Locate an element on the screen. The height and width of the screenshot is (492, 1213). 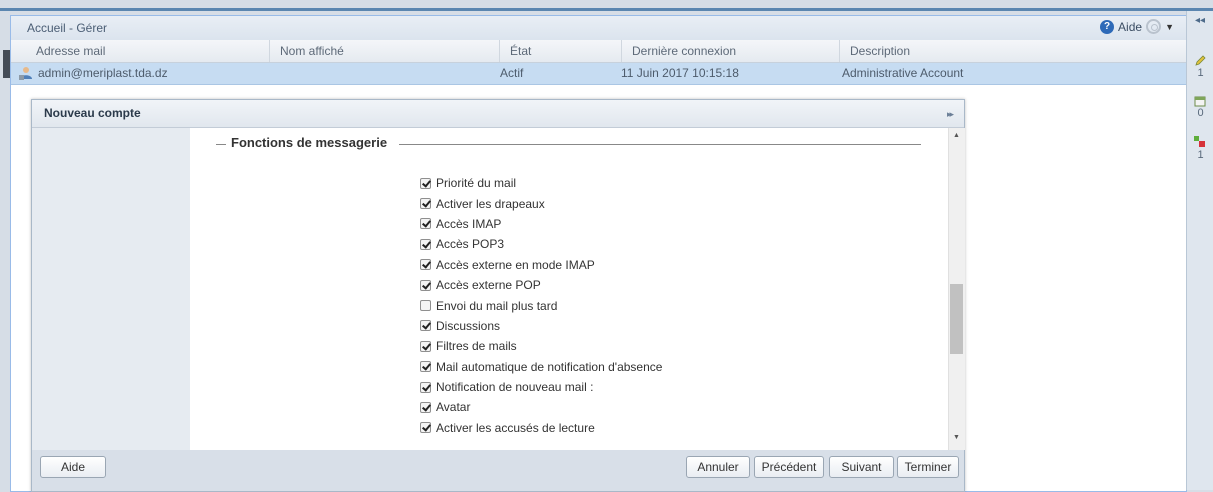
cell-description: Administrative Account is located at coordinates (903, 73).